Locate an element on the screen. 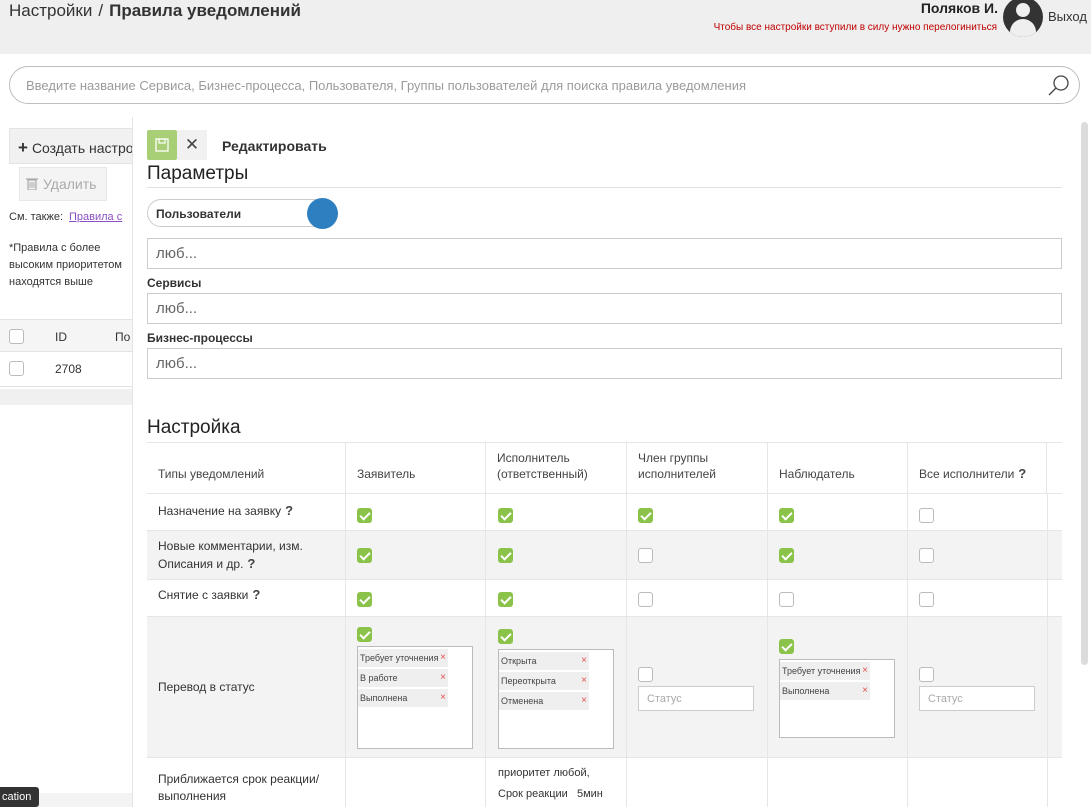 This screenshot has width=1091, height=807. users-toggle-label: Пользователи is located at coordinates (199, 214).